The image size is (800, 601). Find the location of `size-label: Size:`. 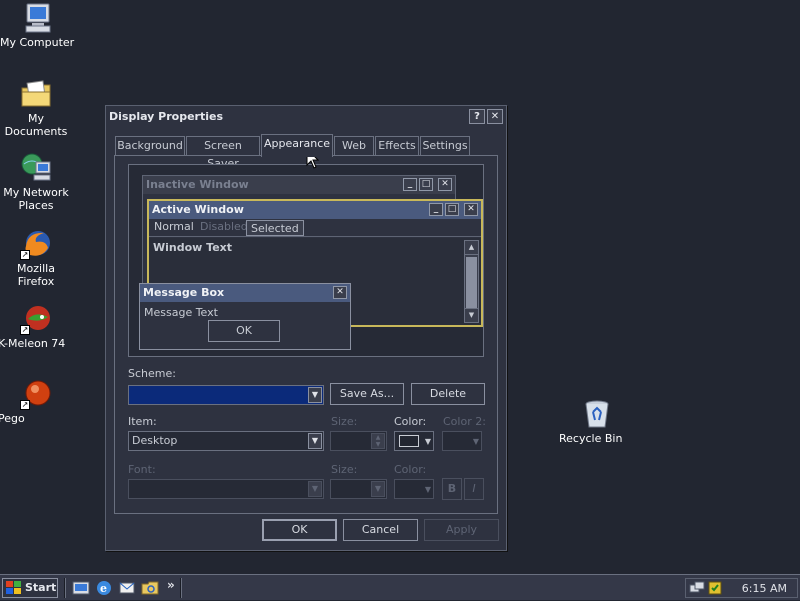

size-label: Size: is located at coordinates (344, 421).